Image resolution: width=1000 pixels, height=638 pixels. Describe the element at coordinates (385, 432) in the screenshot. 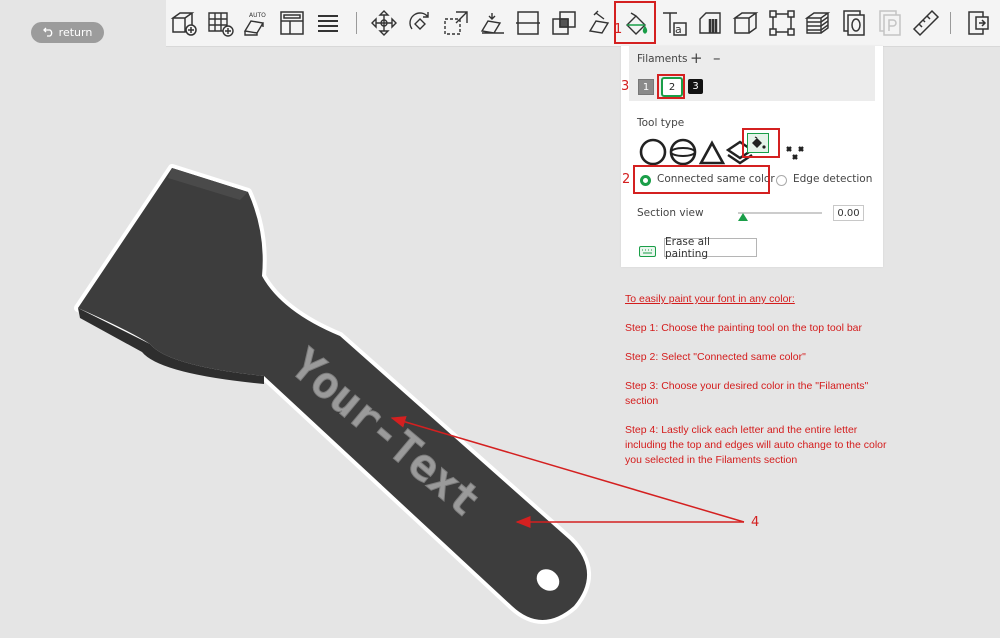

I see `embossed-text: Your-Text` at that location.